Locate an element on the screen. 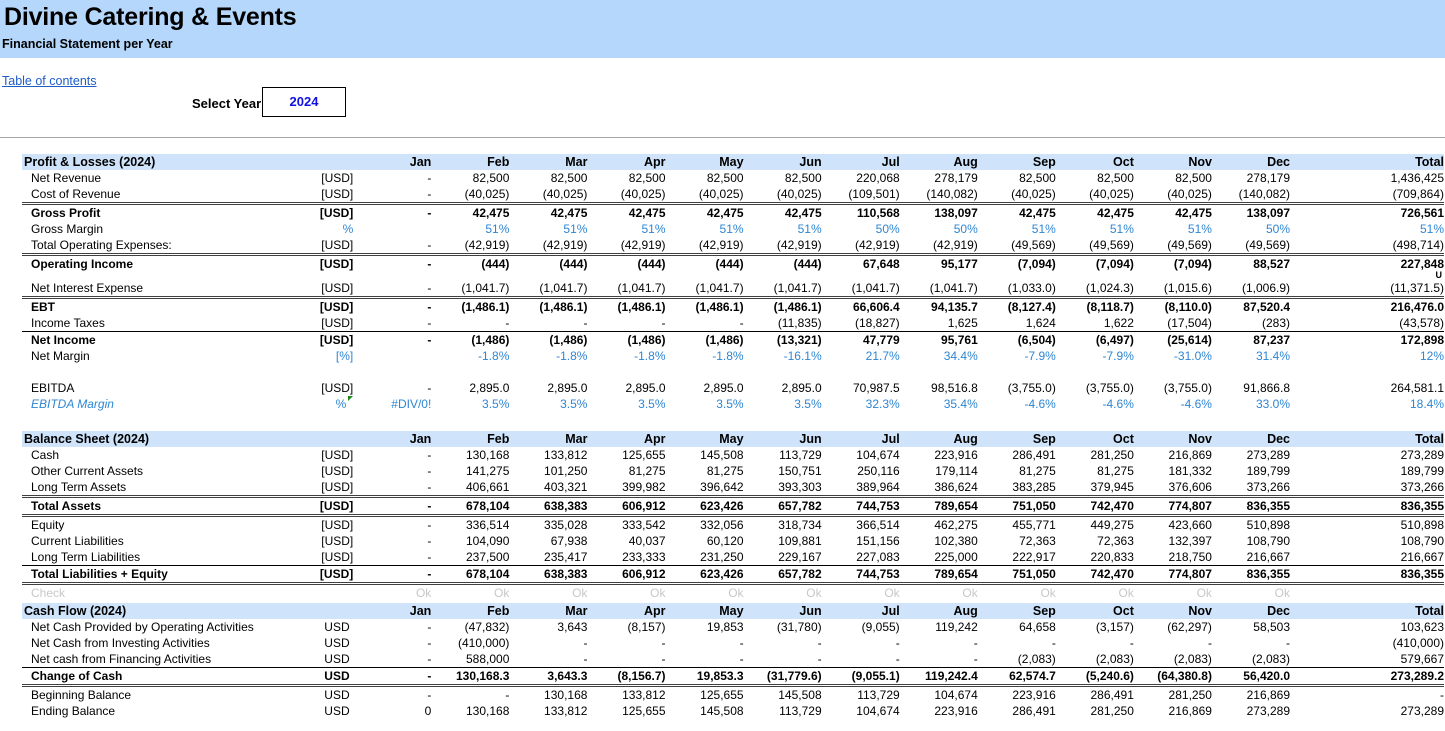  cell-value: 216,869 is located at coordinates (1250, 693).